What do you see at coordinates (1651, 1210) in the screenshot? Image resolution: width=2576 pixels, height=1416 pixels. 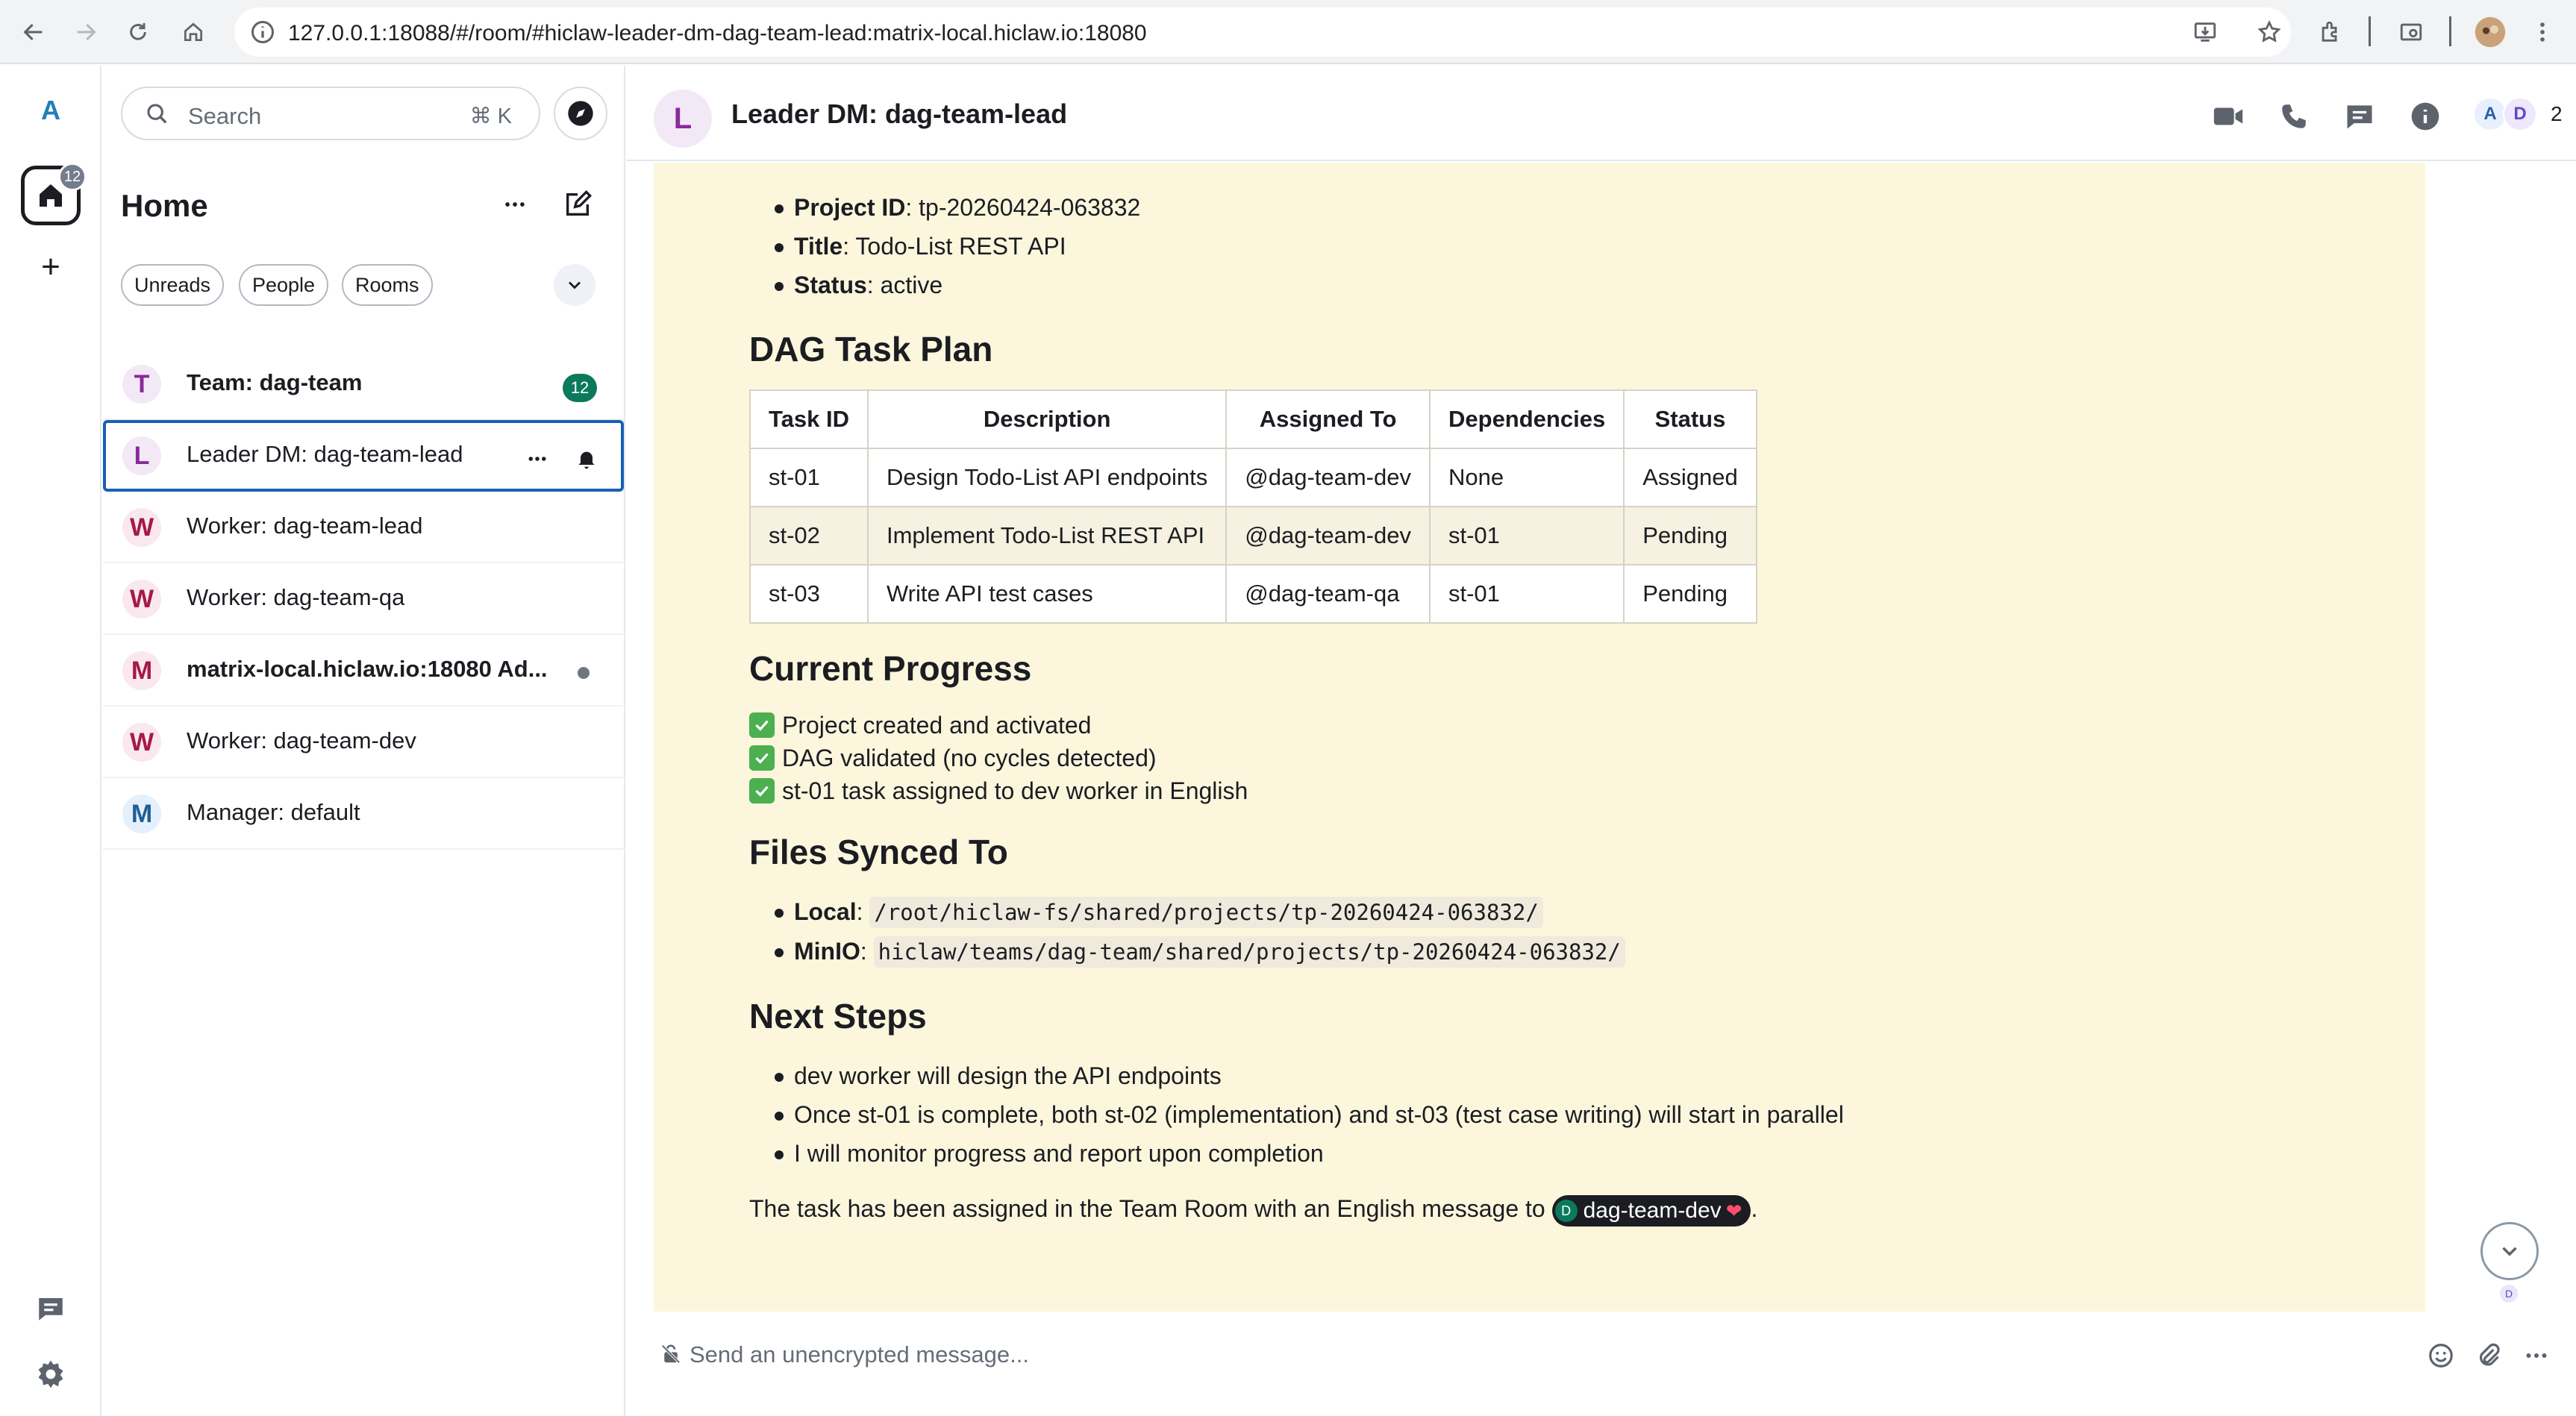 I see `user-mention-pill: Ddag-team-dev ❤` at bounding box center [1651, 1210].